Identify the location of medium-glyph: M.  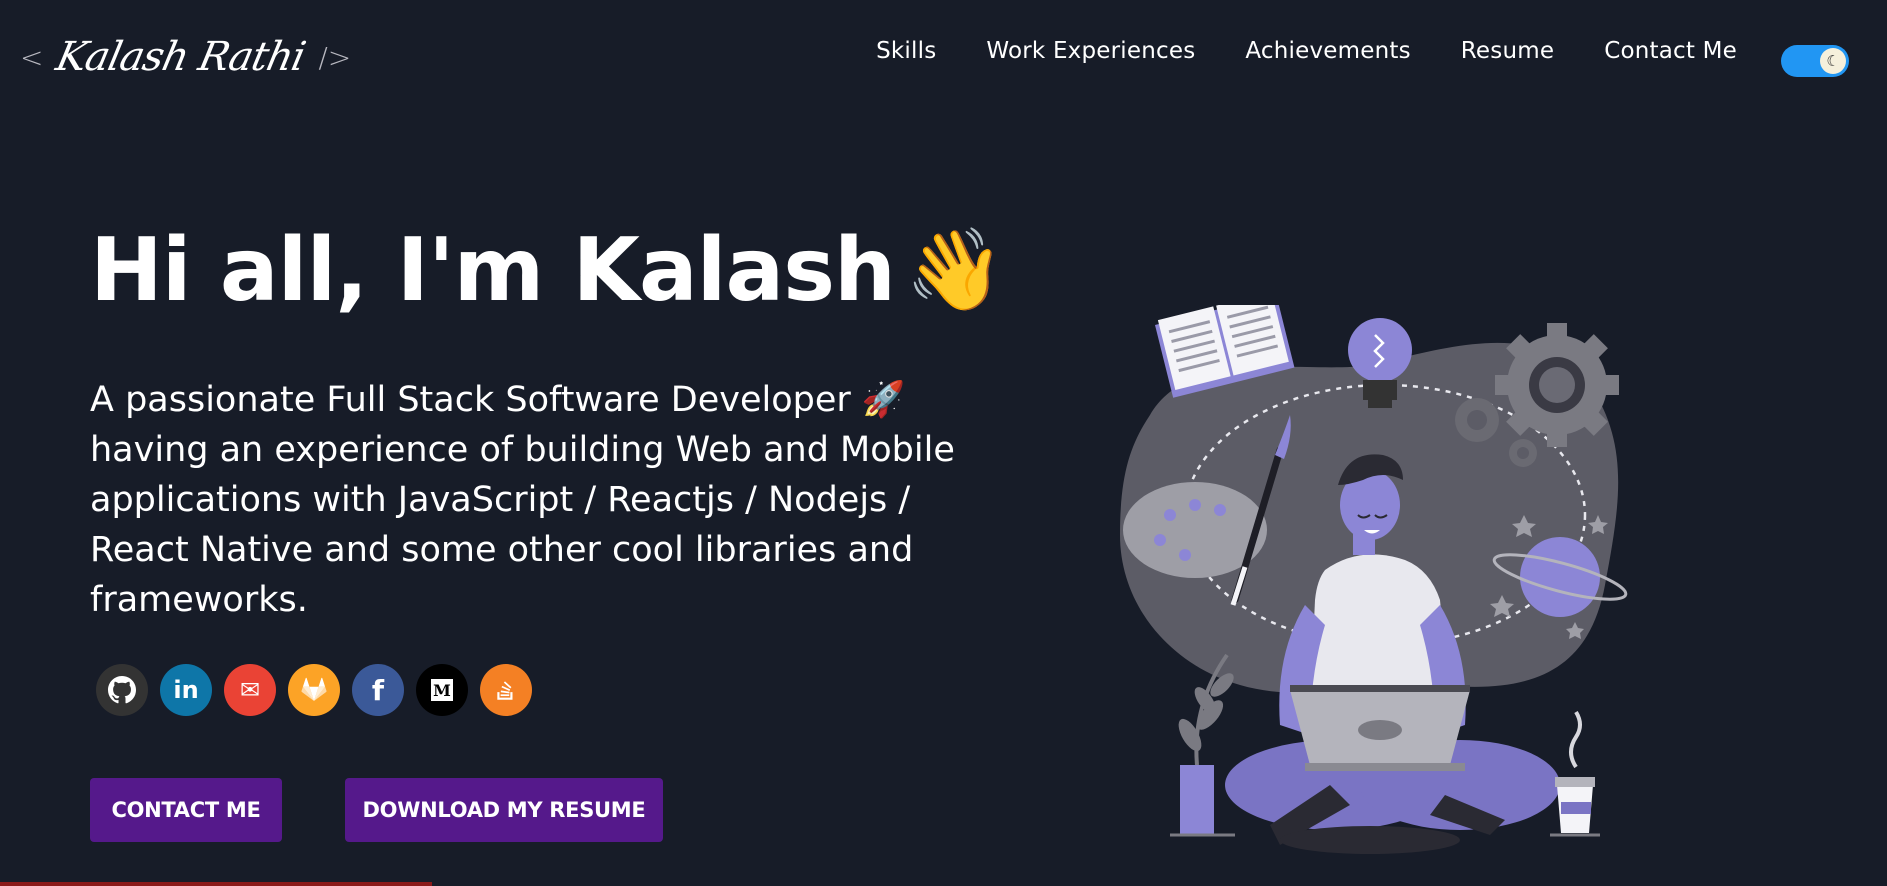
(442, 690).